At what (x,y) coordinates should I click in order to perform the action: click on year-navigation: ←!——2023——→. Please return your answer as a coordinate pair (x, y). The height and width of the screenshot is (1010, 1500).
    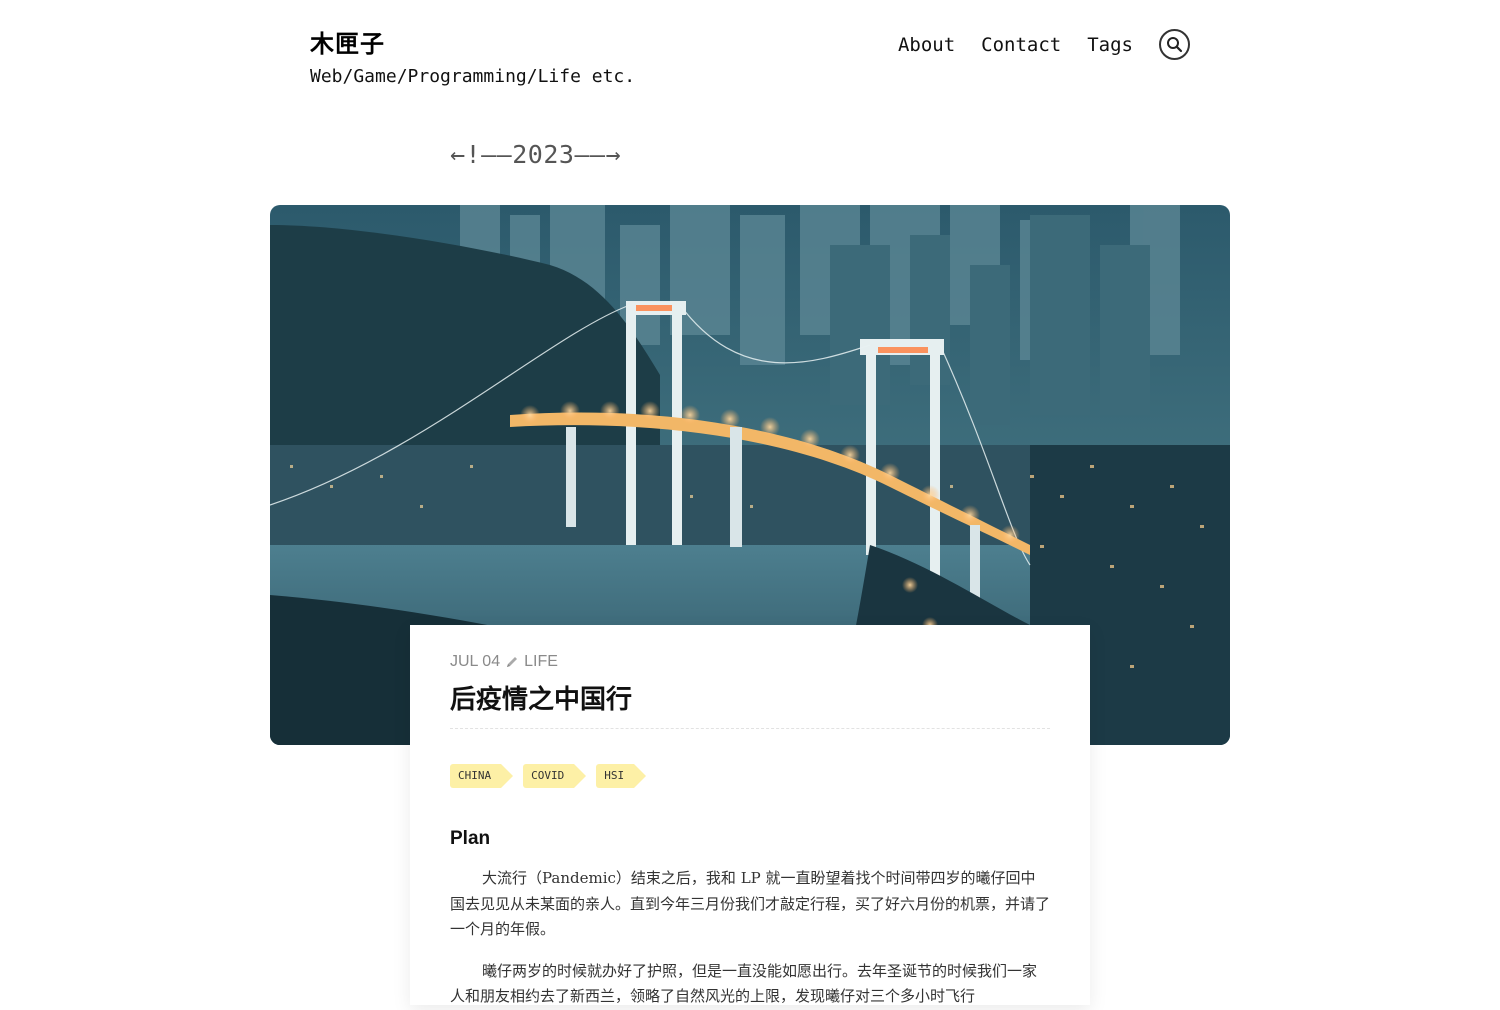
    Looking at the image, I should click on (535, 154).